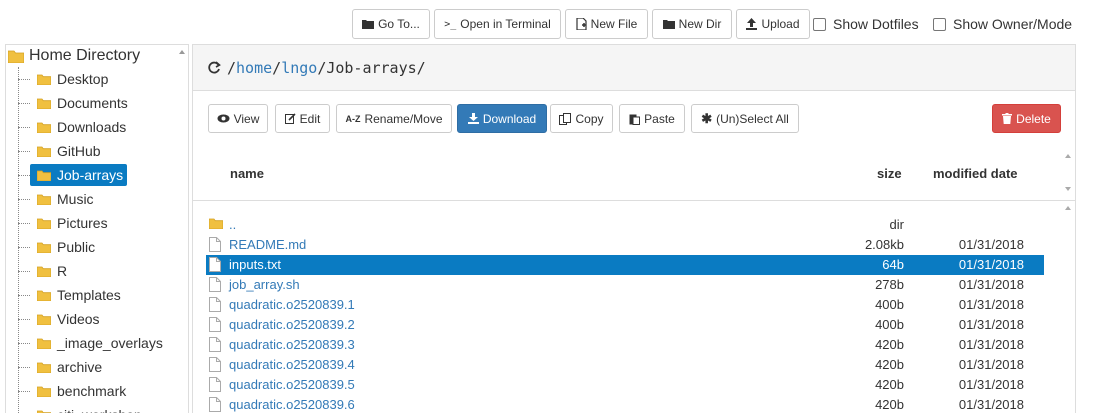  What do you see at coordinates (606, 24) in the screenshot?
I see `new-file-button: New File` at bounding box center [606, 24].